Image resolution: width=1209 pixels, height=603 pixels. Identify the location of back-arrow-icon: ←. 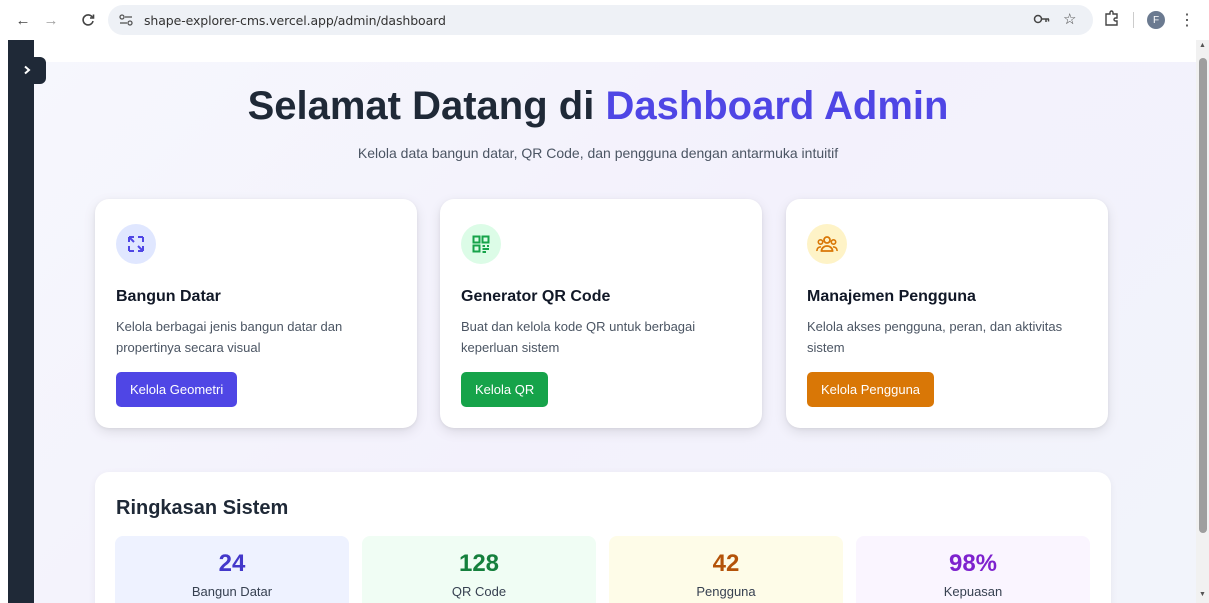
(23, 20).